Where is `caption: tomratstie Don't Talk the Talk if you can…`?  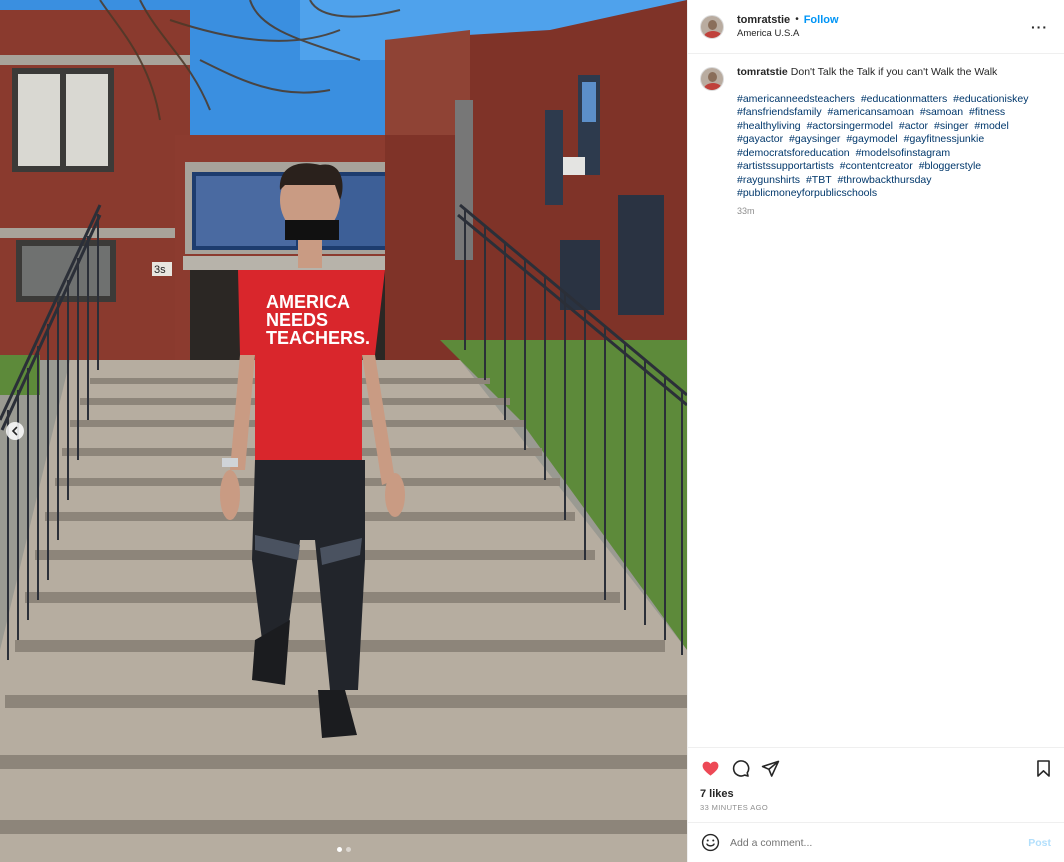
caption: tomratstie Don't Talk the Talk if you can… is located at coordinates (876, 136).